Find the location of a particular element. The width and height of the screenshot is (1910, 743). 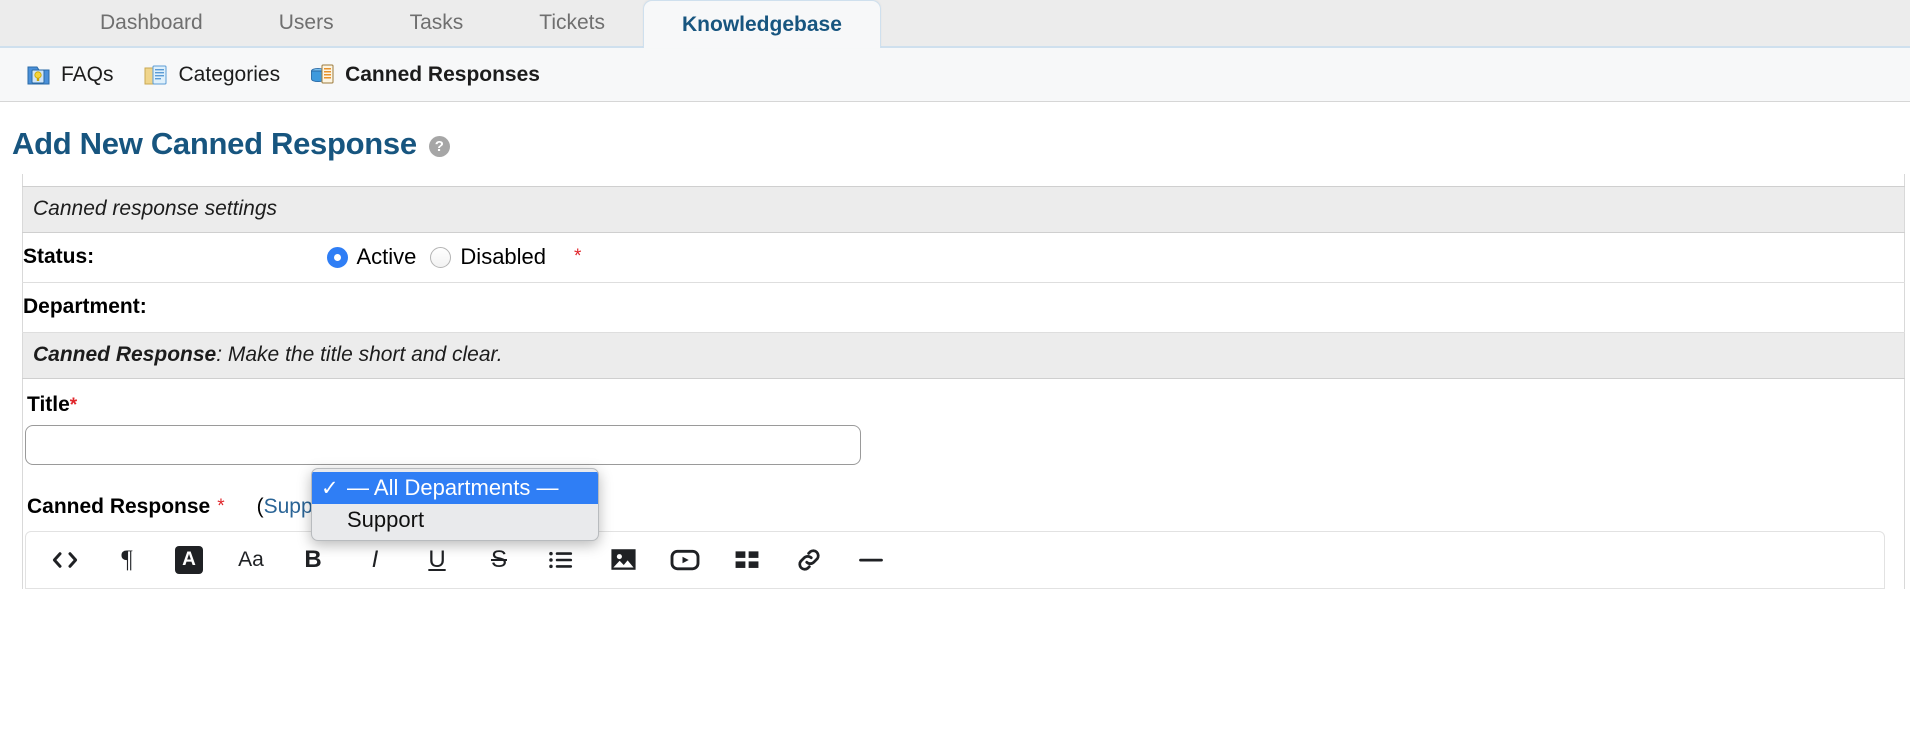

dropdown-option-all-departments-label: — All Departments — is located at coordinates (453, 487).